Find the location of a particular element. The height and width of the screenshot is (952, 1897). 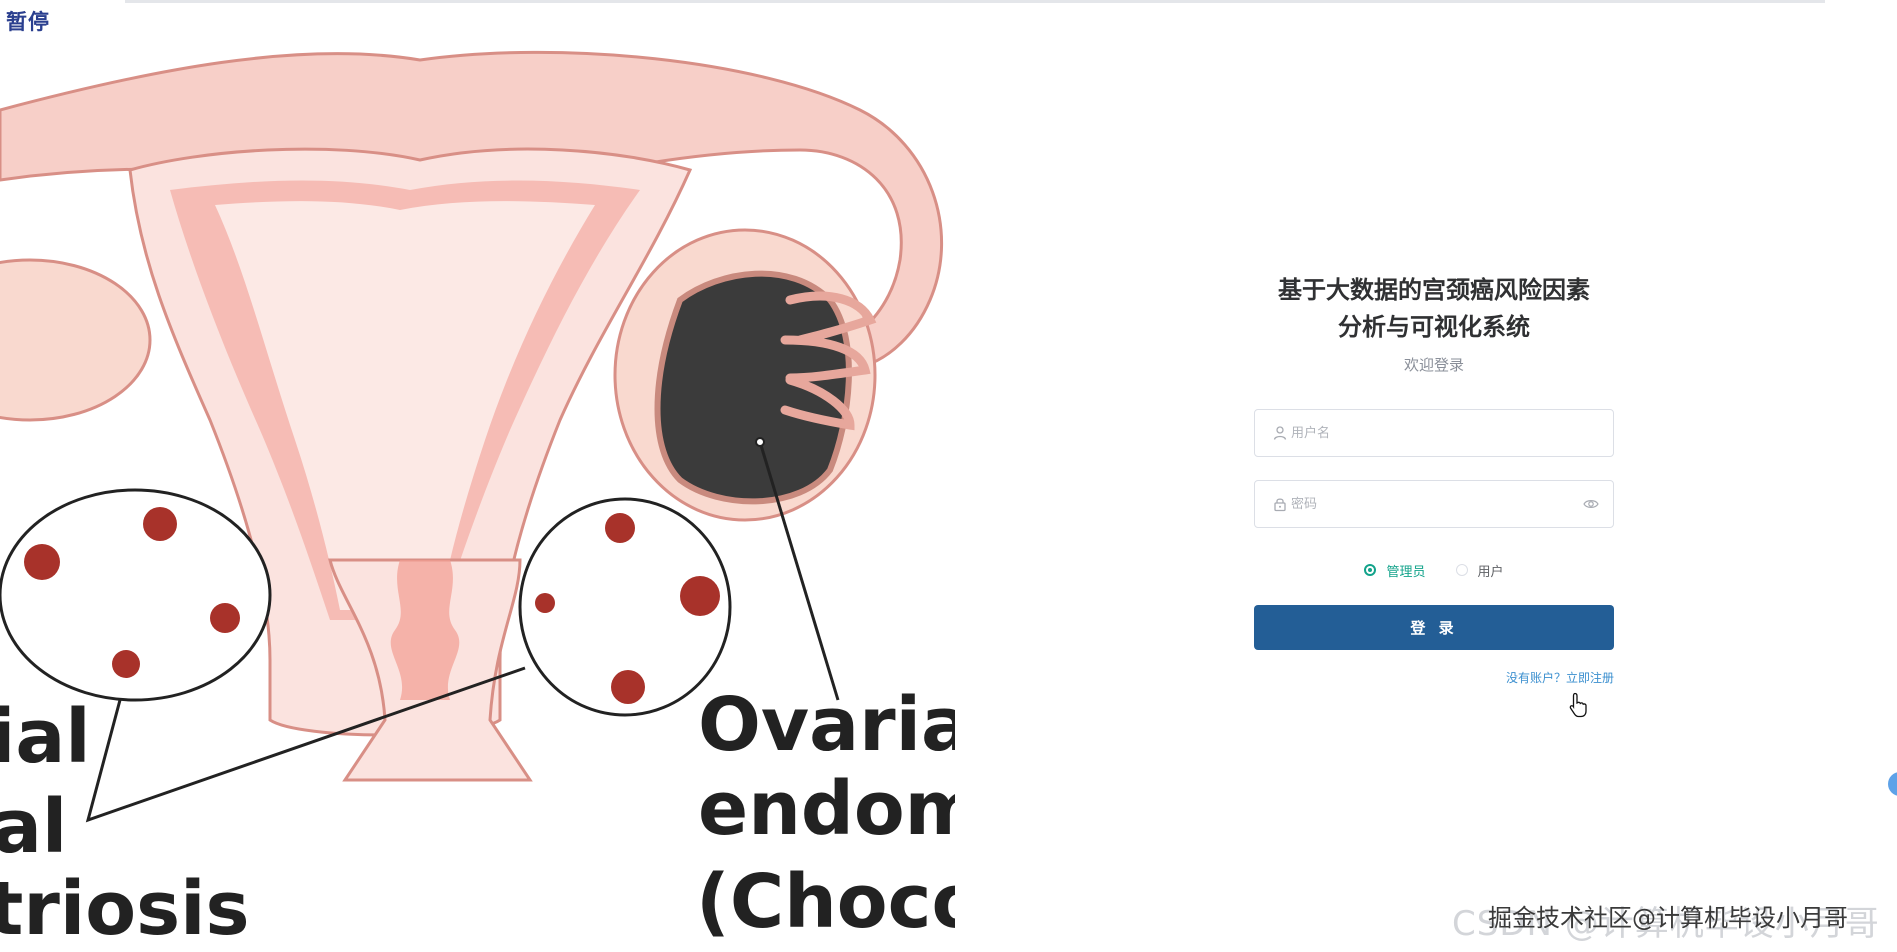

register-link: 没有账户？立即注册 is located at coordinates (1434, 677).